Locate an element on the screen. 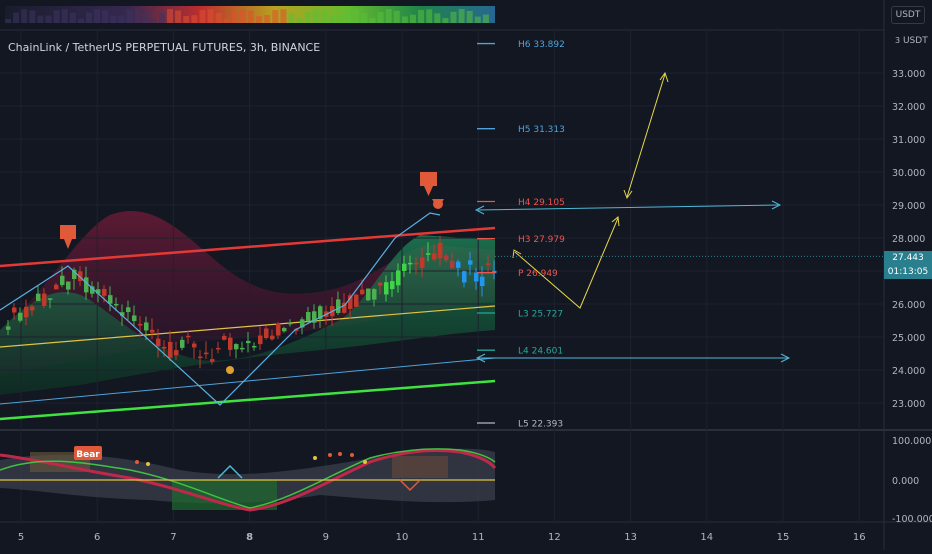 This screenshot has height=554, width=932. time-tick-label: 14 is located at coordinates (706, 537).